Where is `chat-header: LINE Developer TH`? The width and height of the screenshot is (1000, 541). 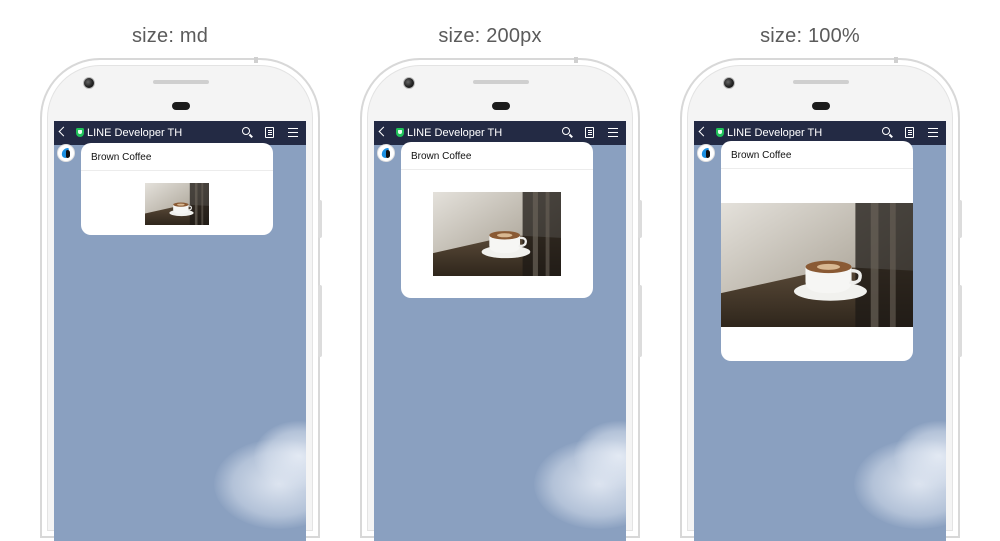 chat-header: LINE Developer TH is located at coordinates (180, 133).